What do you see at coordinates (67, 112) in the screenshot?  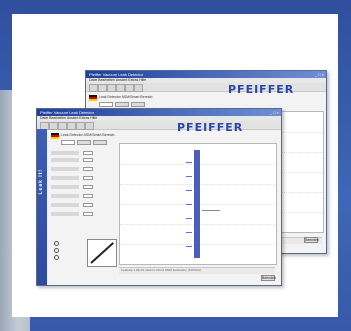 I see `front-window-title: Pfeiffer Vacuum Leak Detector` at bounding box center [67, 112].